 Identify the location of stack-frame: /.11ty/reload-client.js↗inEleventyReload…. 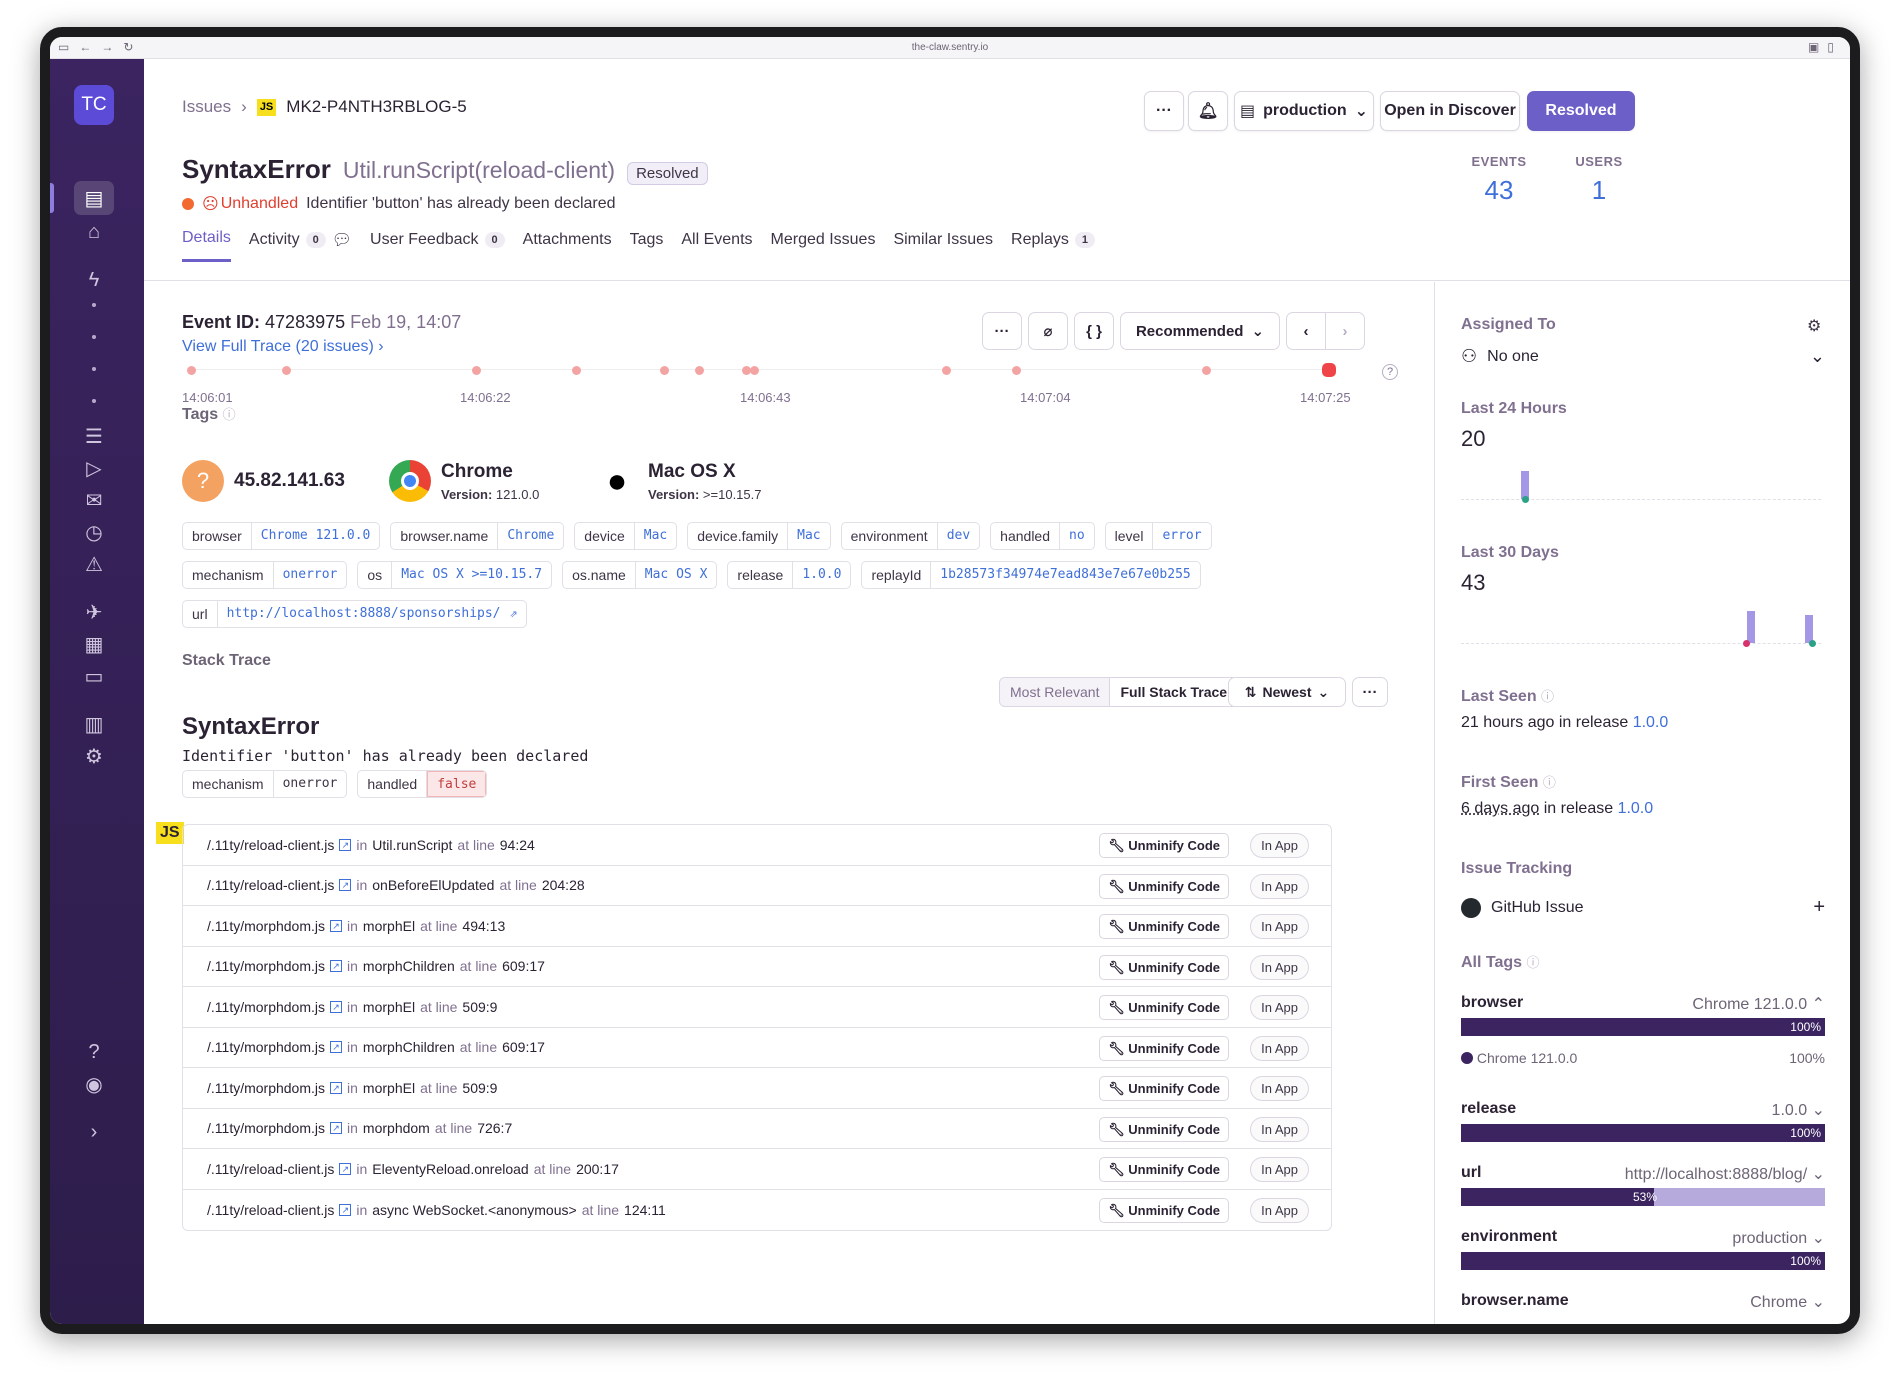
(757, 1169).